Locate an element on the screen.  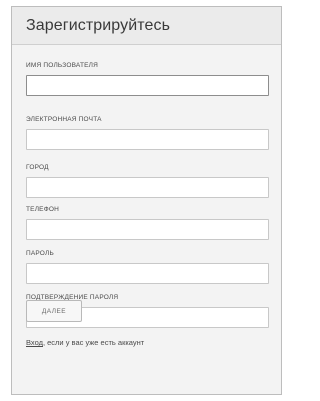
card-header: Зарегистрируйтесь is located at coordinates (146, 26).